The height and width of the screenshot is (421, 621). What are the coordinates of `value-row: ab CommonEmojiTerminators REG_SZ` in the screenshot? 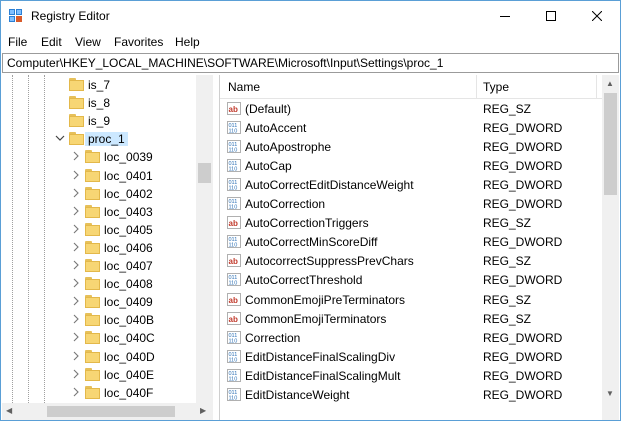 It's located at (411, 318).